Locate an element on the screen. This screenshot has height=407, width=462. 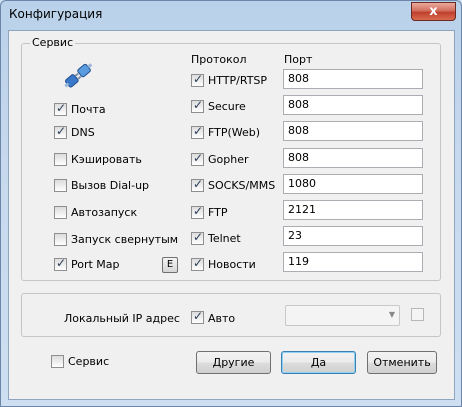
service-mode-checkbox is located at coordinates (57, 361).